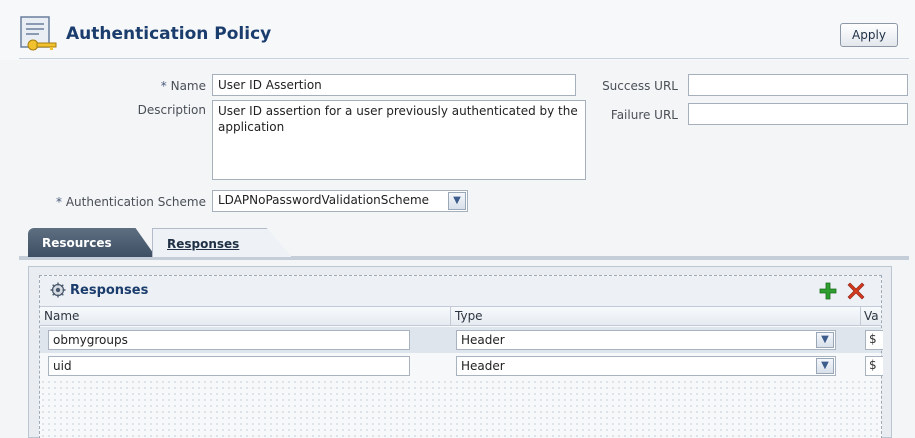  Describe the element at coordinates (798, 85) in the screenshot. I see `success-url-field` at that location.